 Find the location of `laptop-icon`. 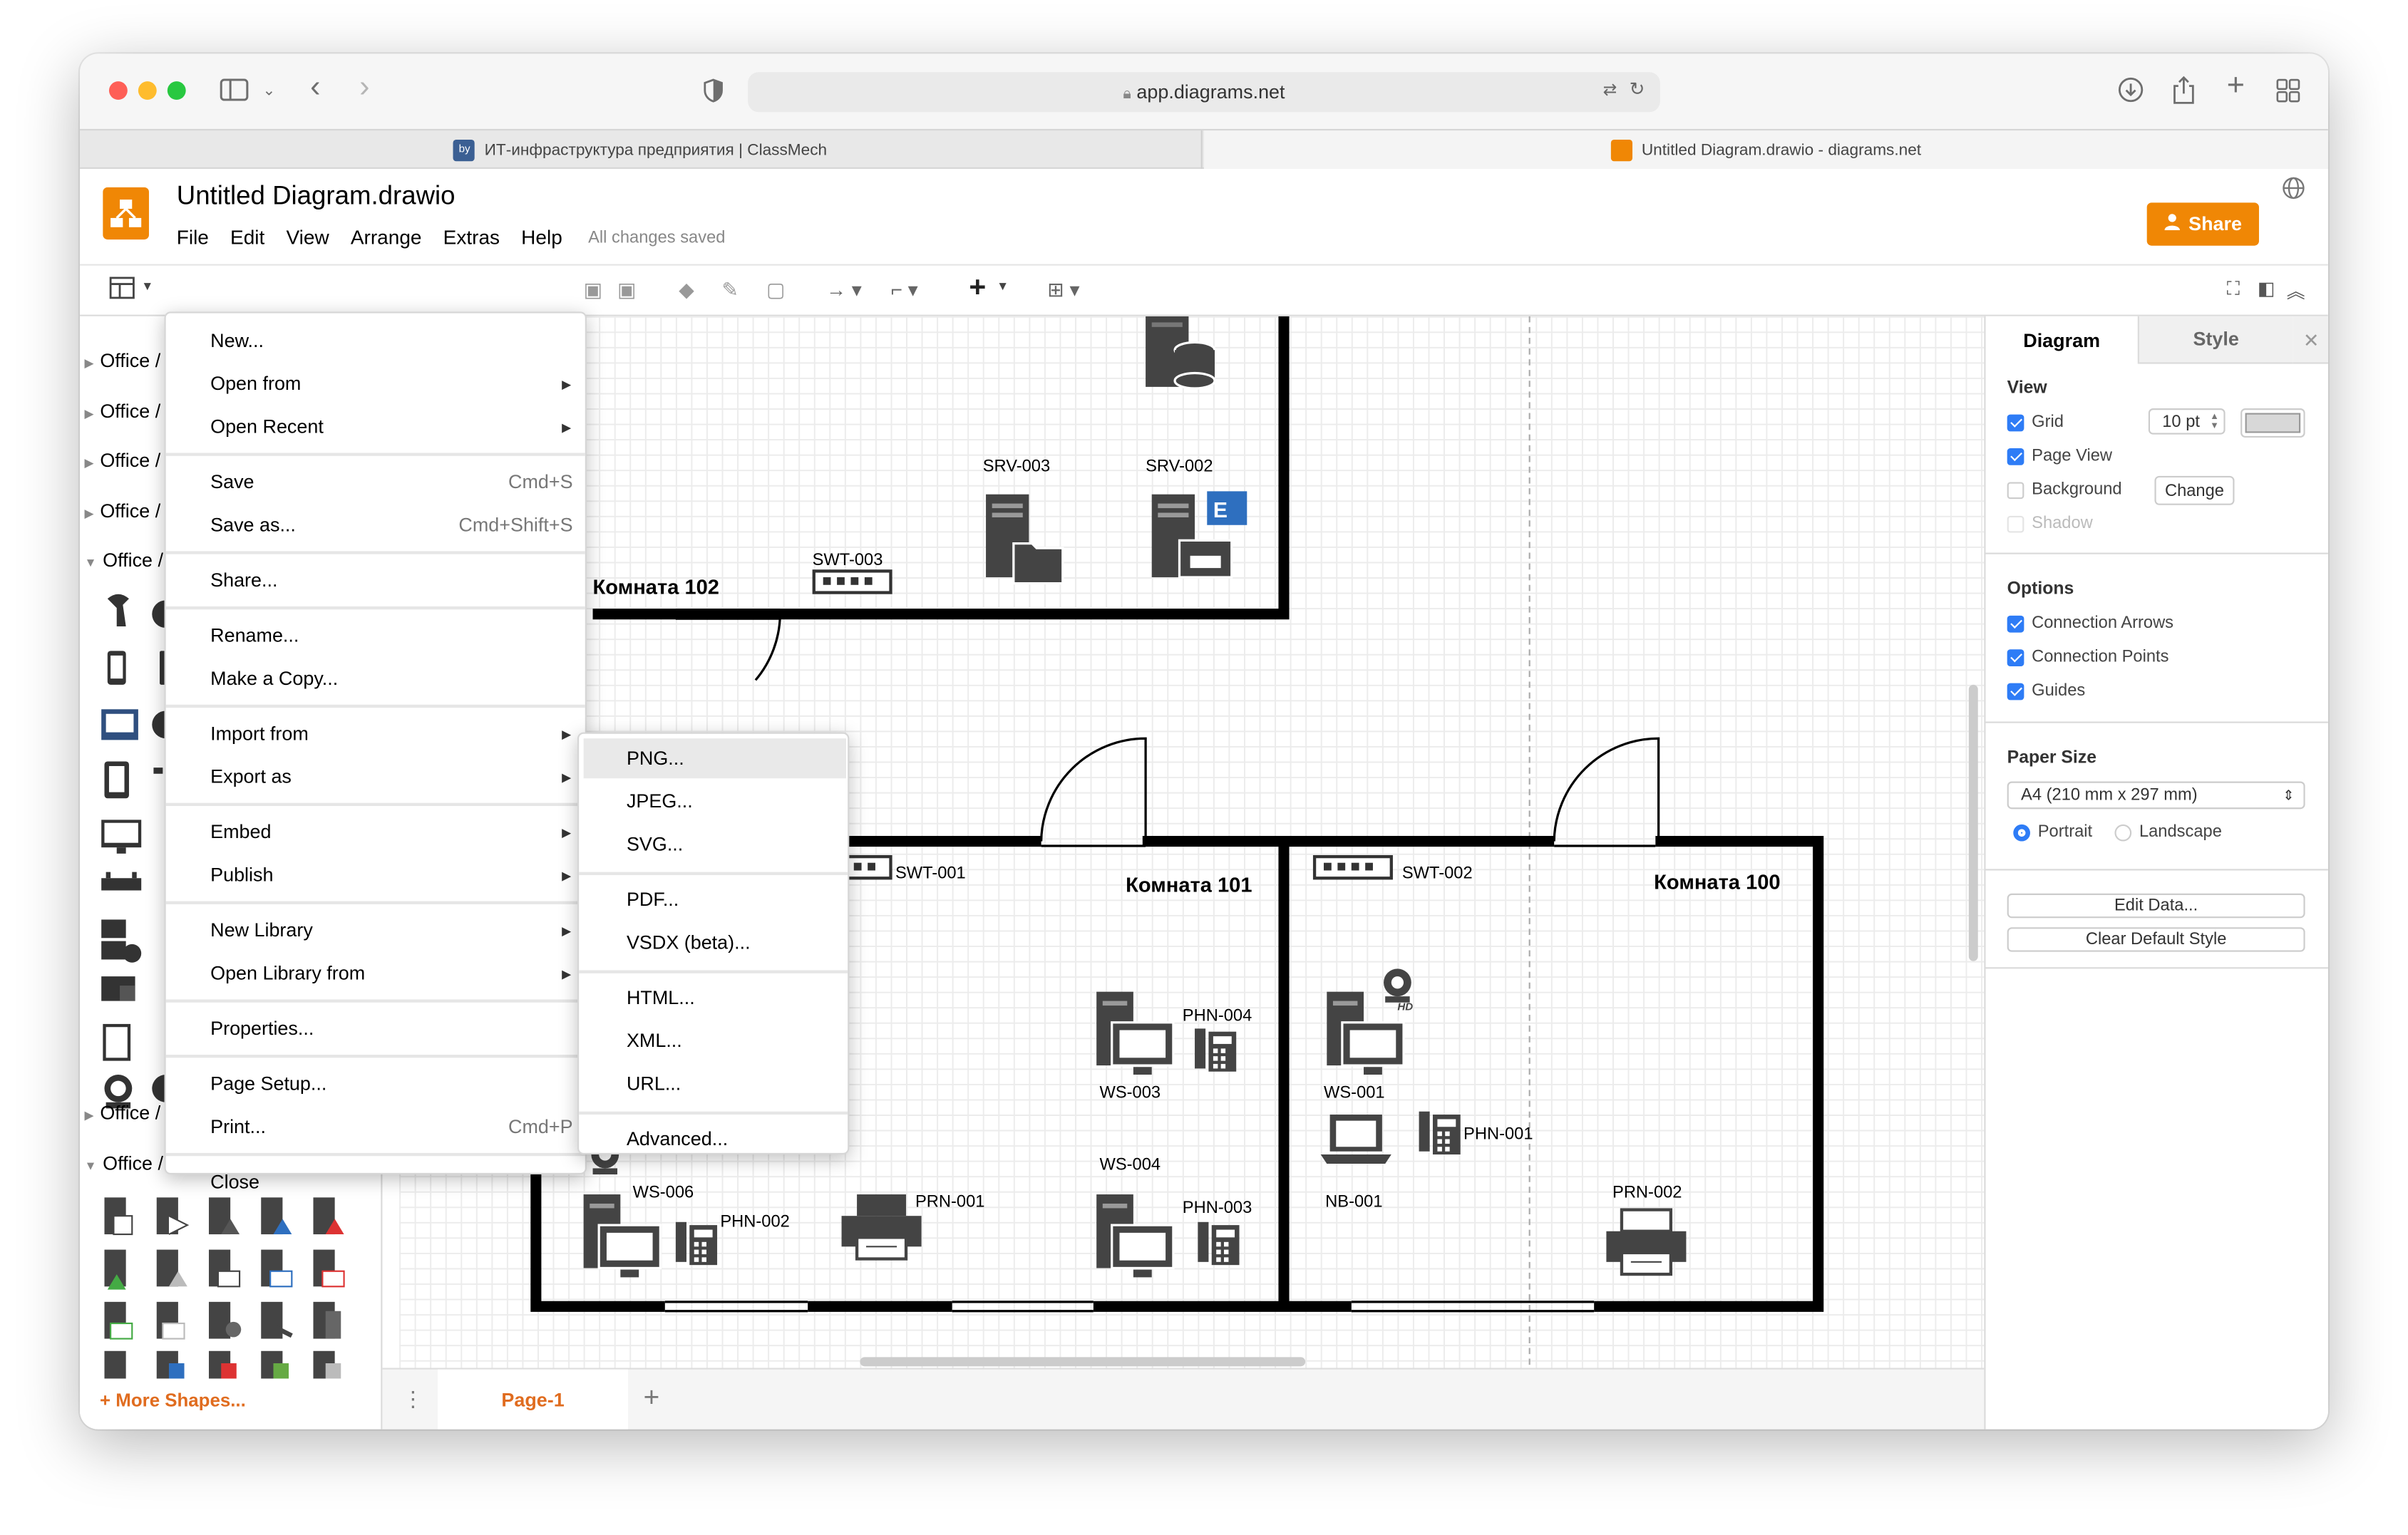

laptop-icon is located at coordinates (1355, 1139).